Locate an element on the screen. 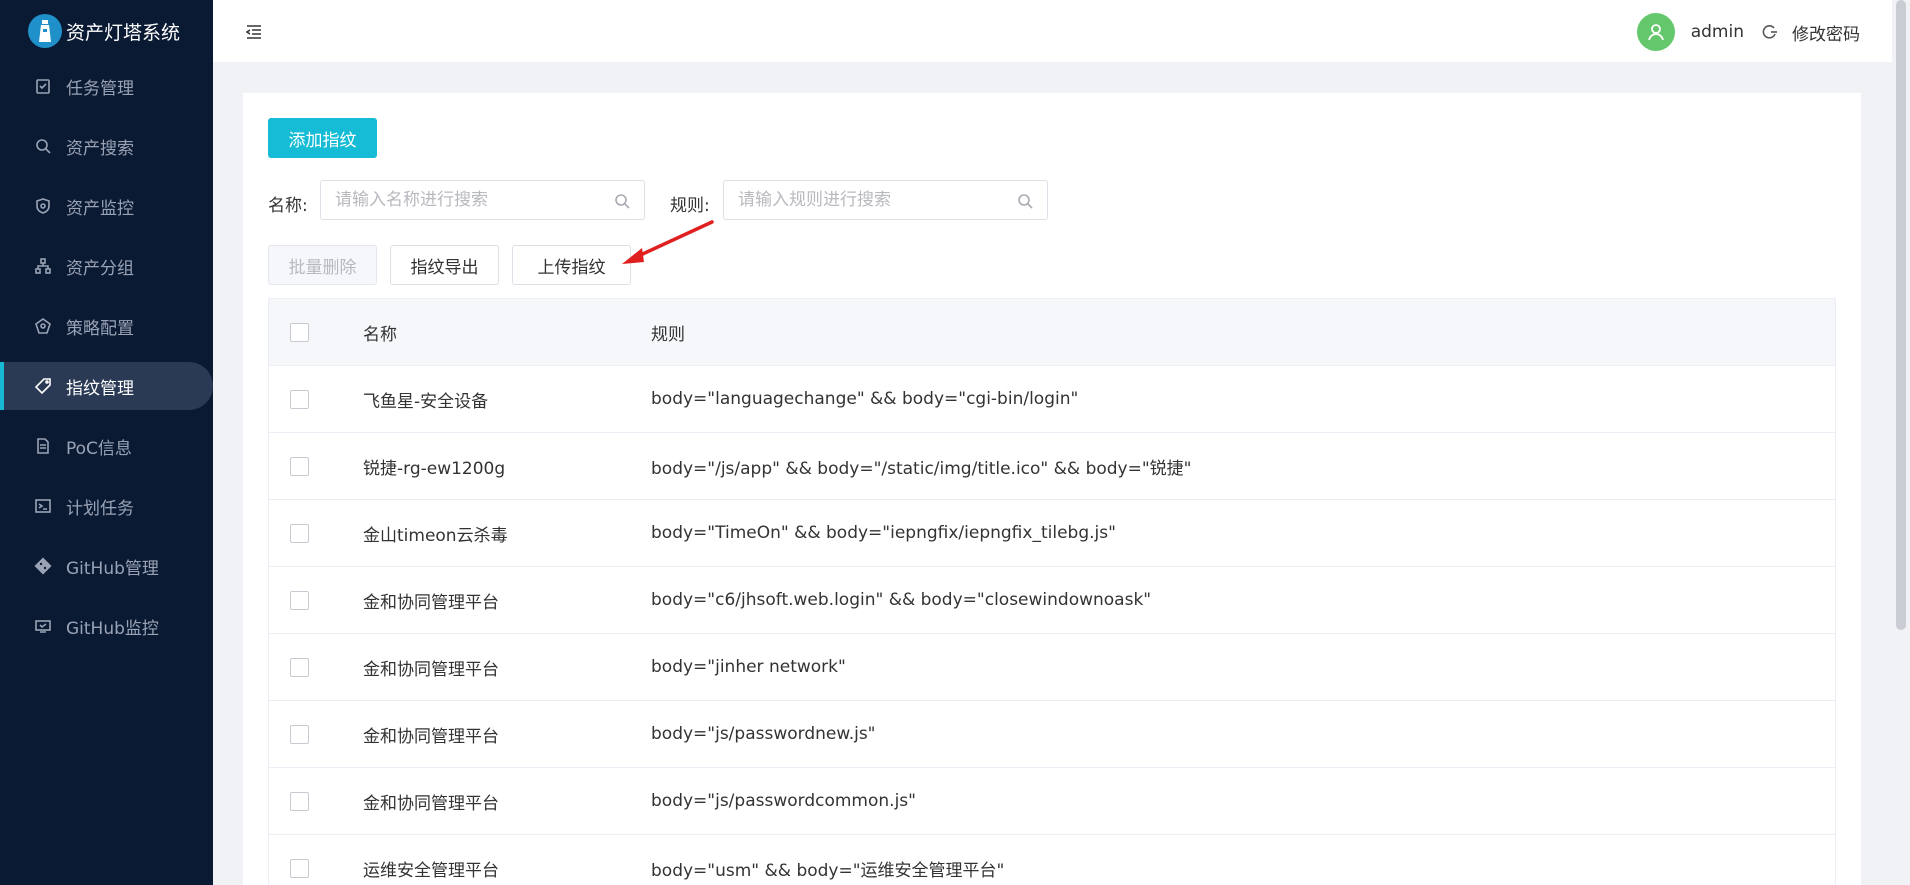 This screenshot has height=885, width=1910. app-logo: 资产灯塔系统 is located at coordinates (106, 31).